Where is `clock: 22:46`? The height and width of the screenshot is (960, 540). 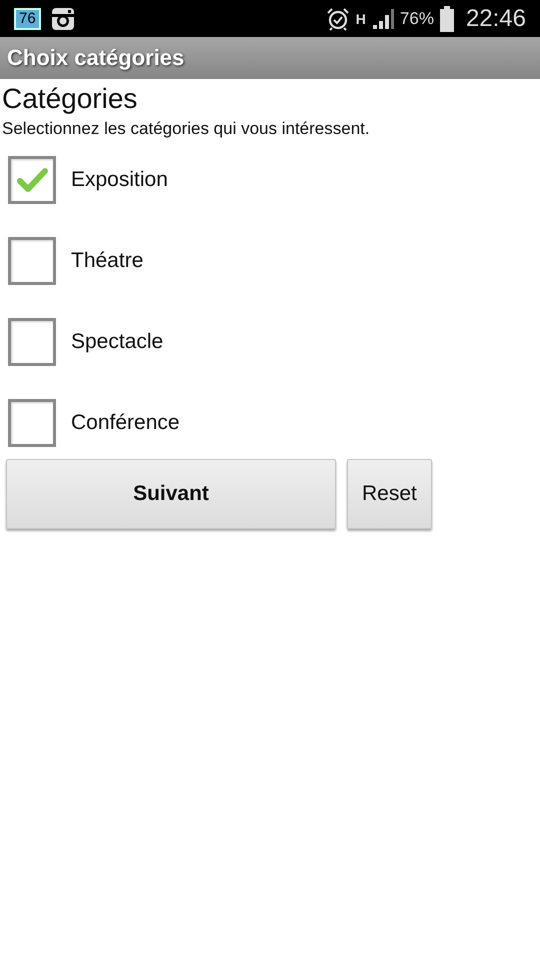 clock: 22:46 is located at coordinates (496, 18).